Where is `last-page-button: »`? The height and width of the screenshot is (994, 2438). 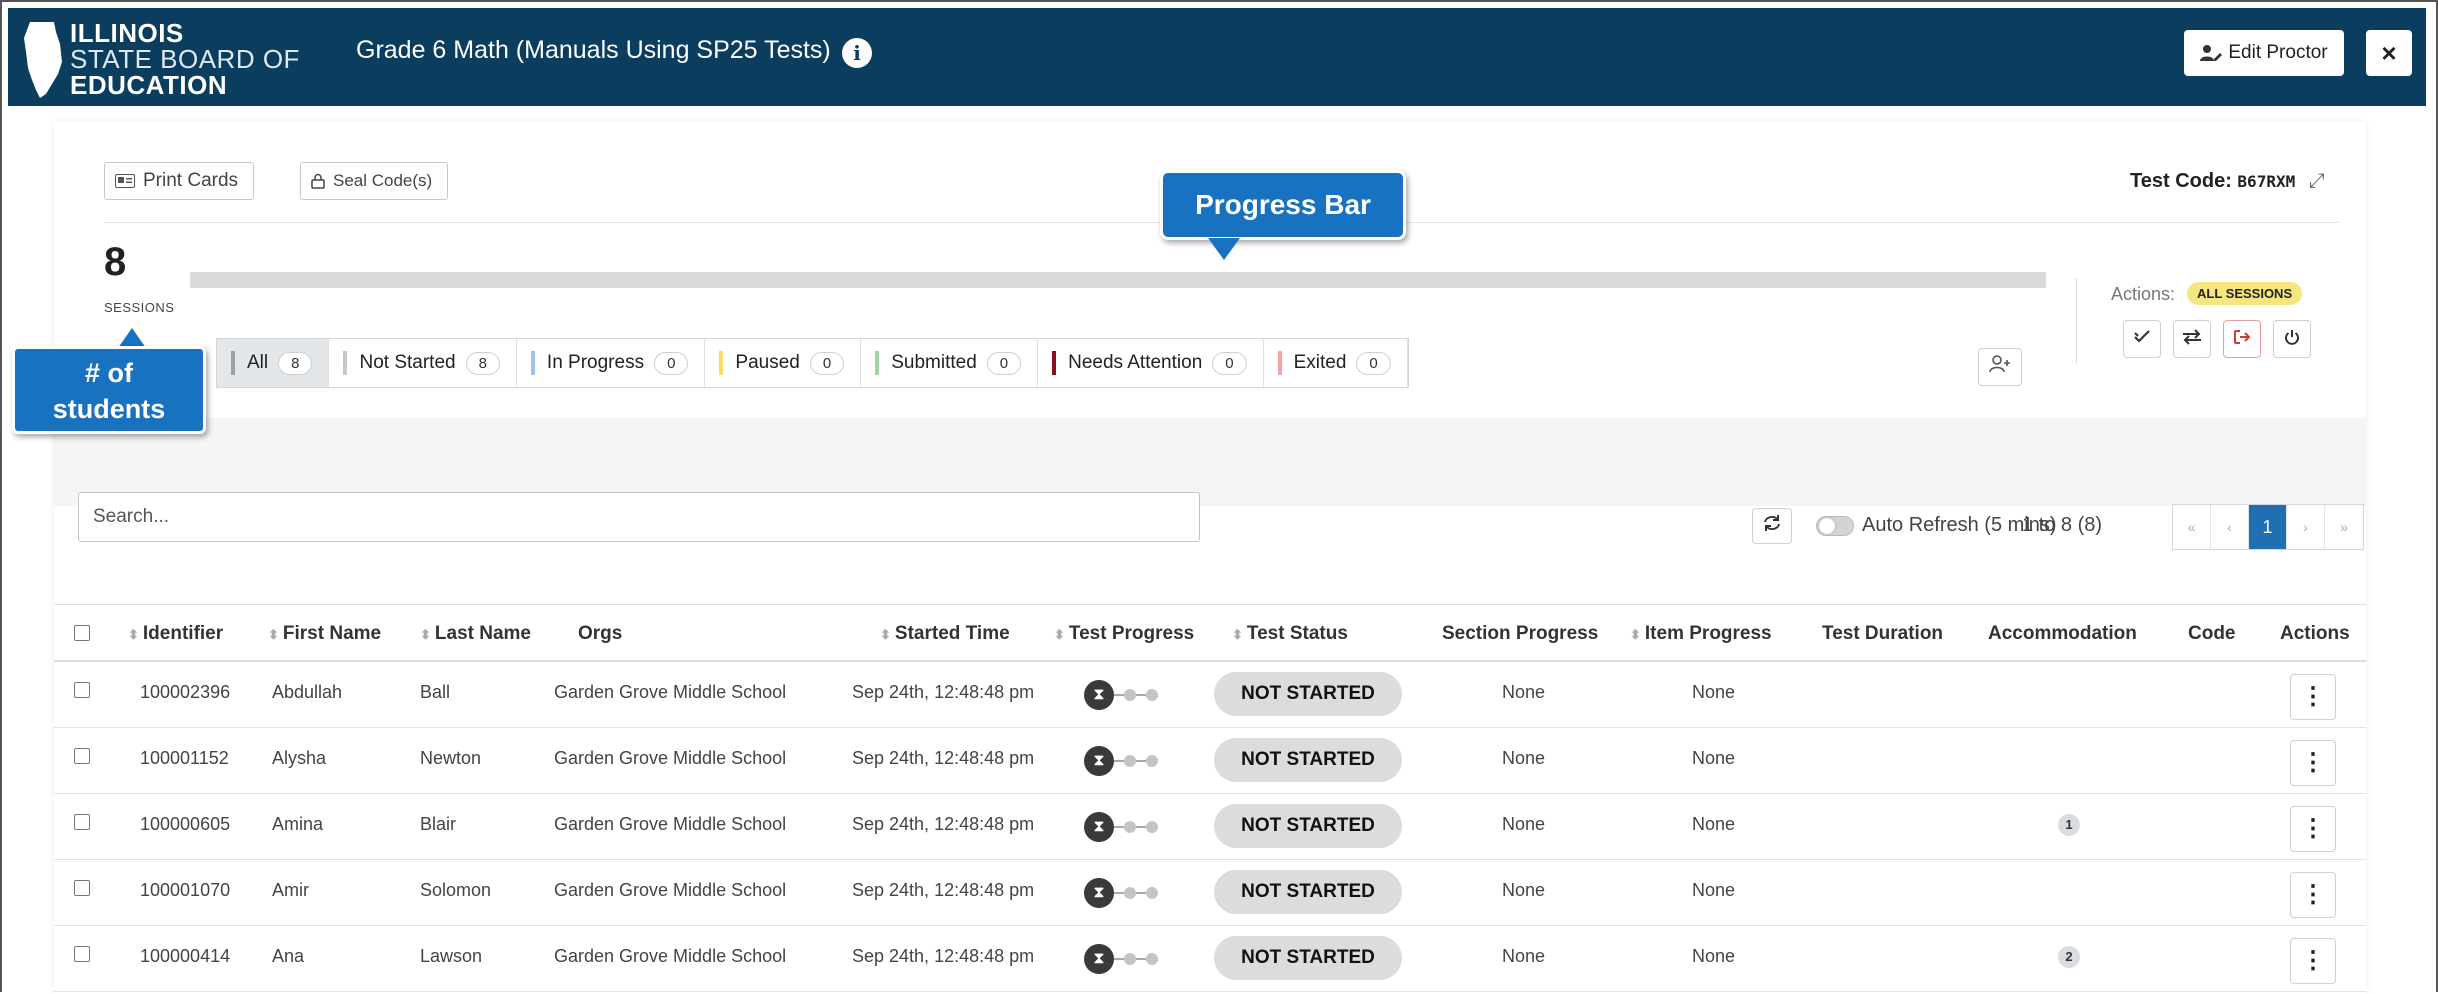 last-page-button: » is located at coordinates (2344, 527).